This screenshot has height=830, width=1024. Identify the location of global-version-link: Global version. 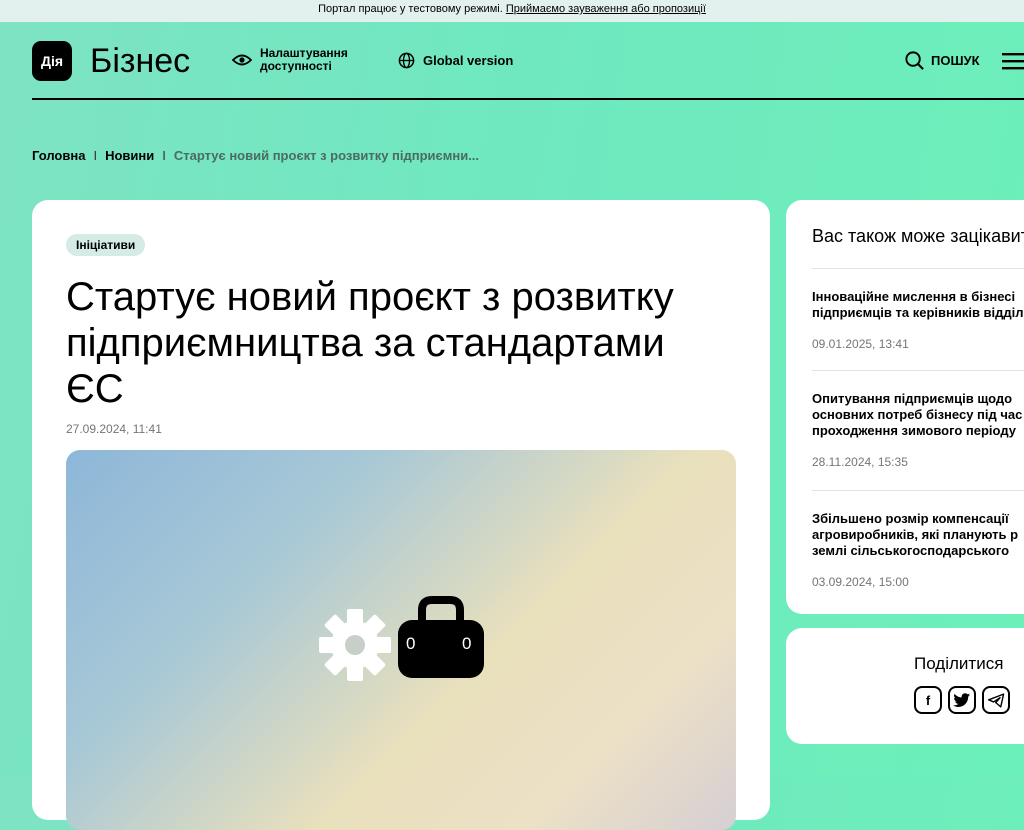
(455, 60).